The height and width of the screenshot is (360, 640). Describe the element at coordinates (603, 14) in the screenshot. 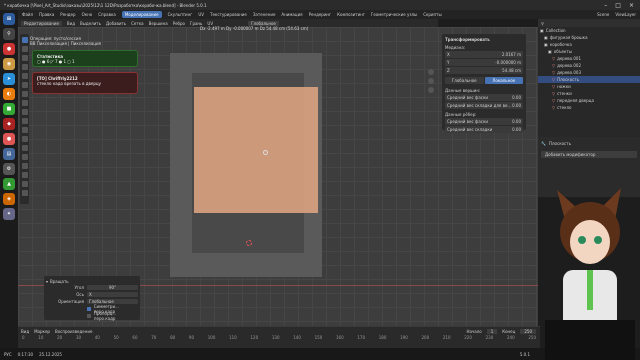

I see `scene-selector: Scene` at that location.